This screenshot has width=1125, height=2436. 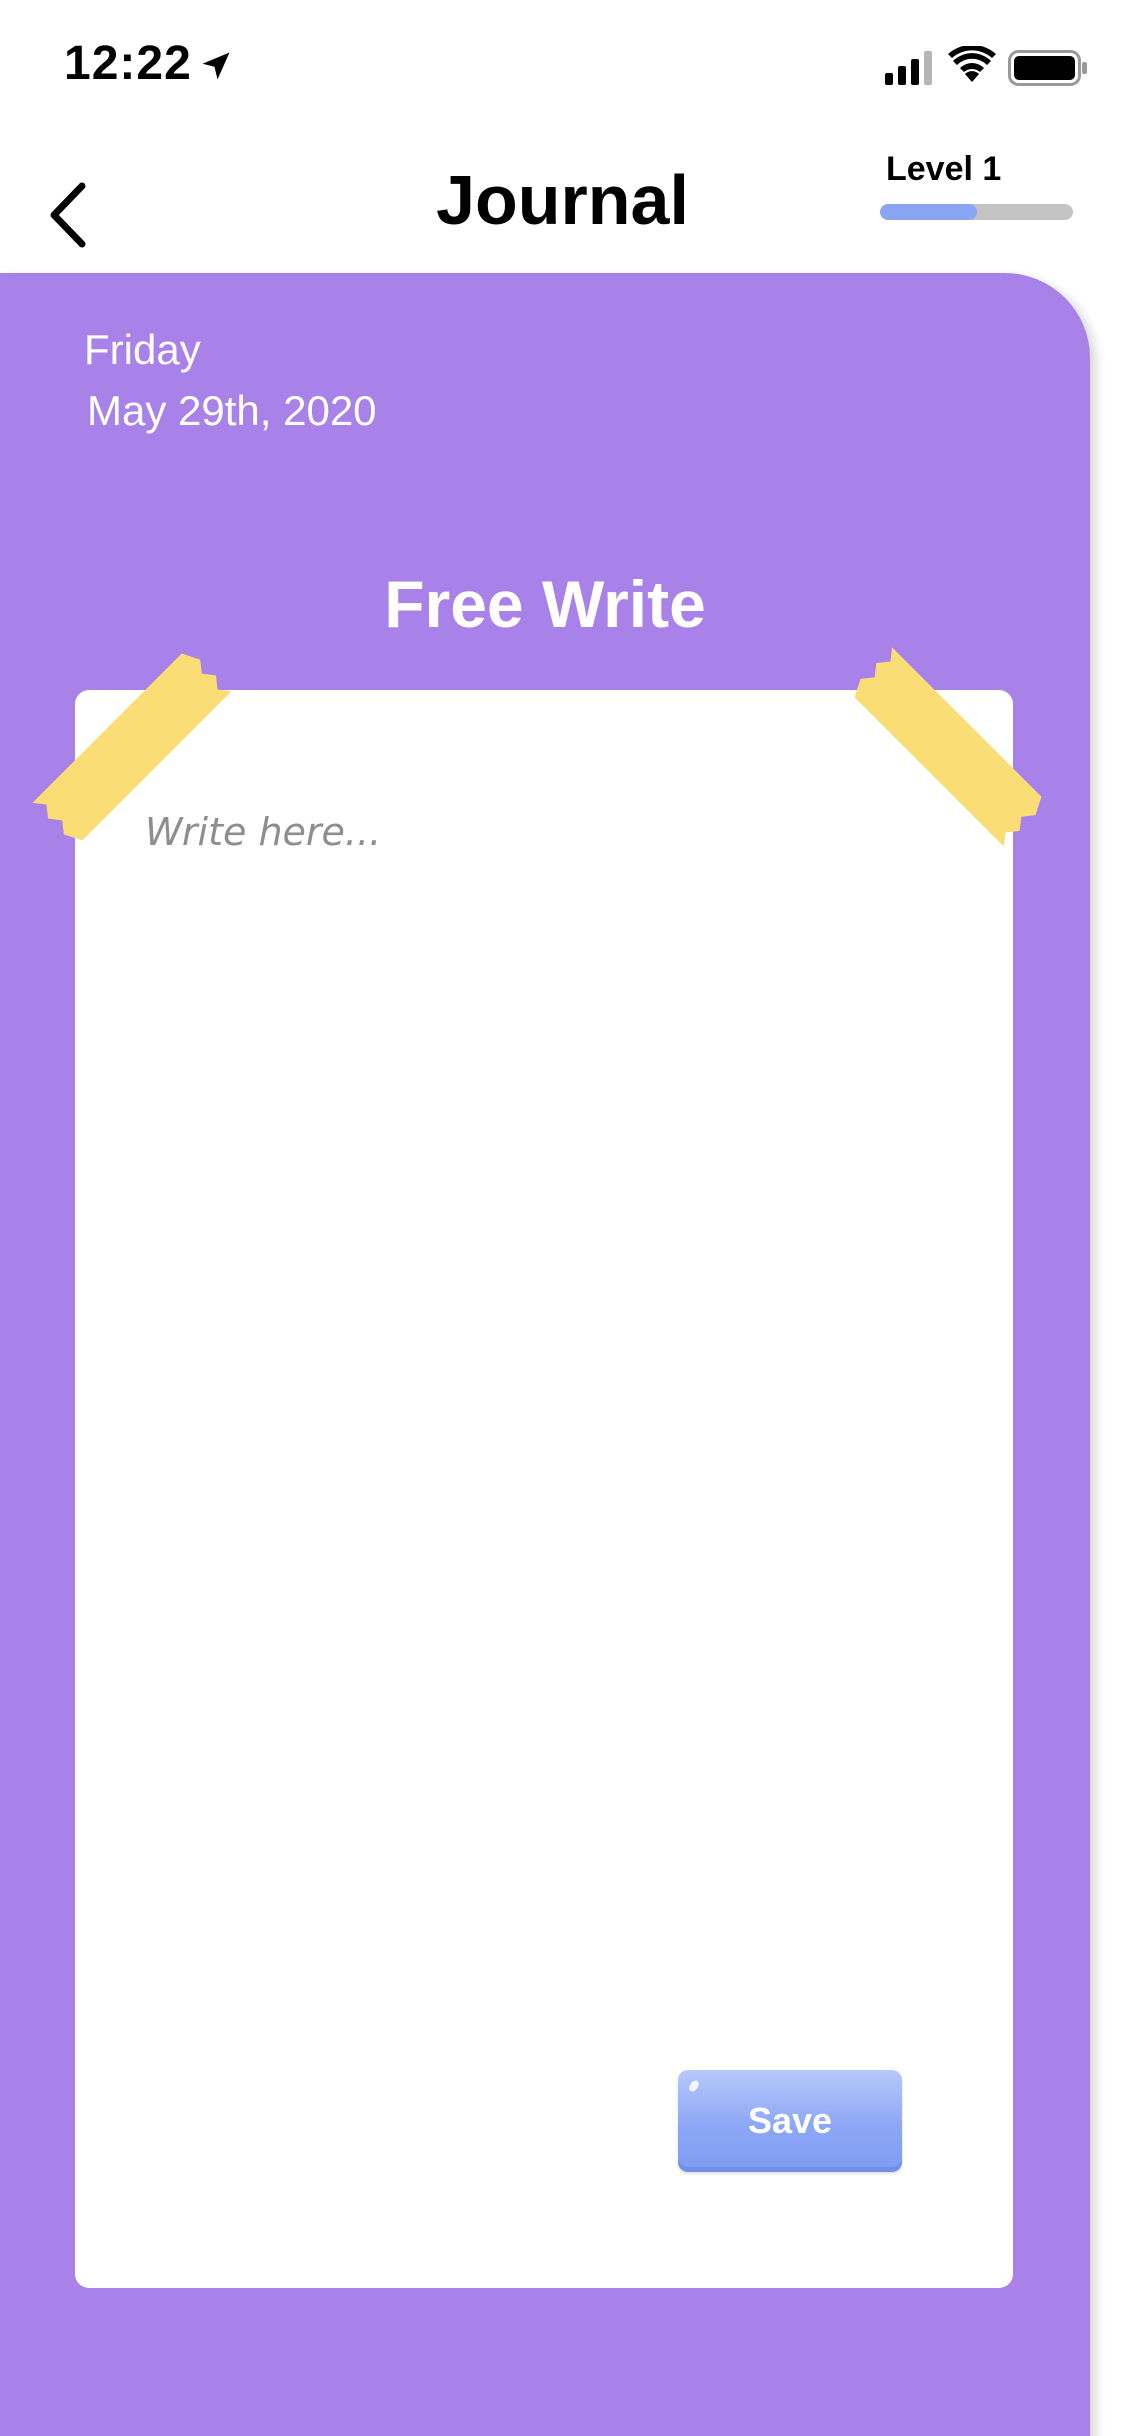 What do you see at coordinates (972, 64) in the screenshot?
I see `wifi-icon` at bounding box center [972, 64].